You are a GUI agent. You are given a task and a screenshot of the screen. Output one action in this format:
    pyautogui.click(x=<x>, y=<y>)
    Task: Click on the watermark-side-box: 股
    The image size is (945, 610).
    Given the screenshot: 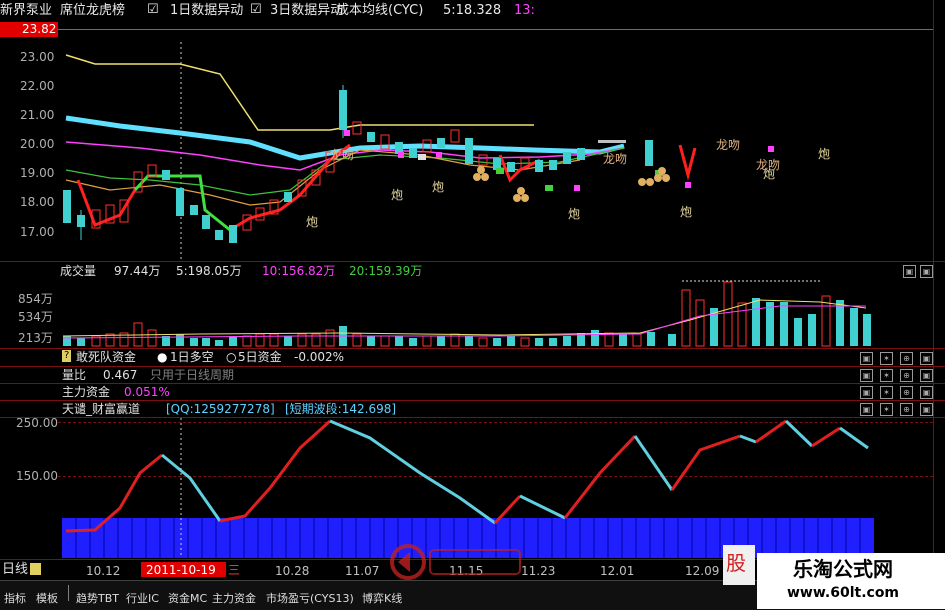 What is the action you would take?
    pyautogui.click(x=739, y=565)
    